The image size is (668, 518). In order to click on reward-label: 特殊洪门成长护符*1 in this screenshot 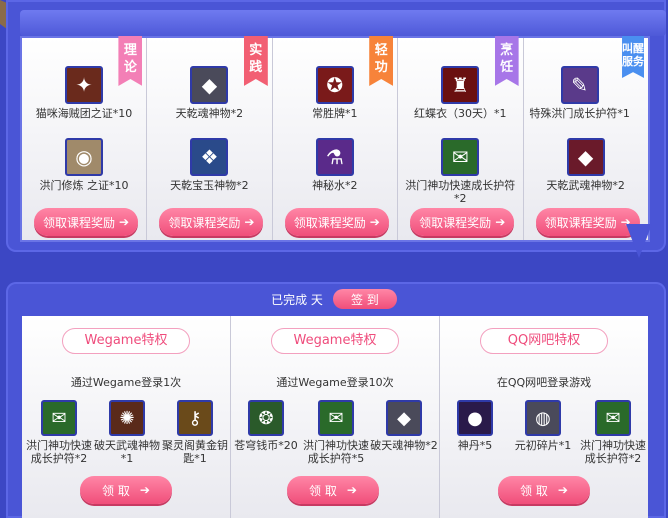, I will do `click(579, 113)`.